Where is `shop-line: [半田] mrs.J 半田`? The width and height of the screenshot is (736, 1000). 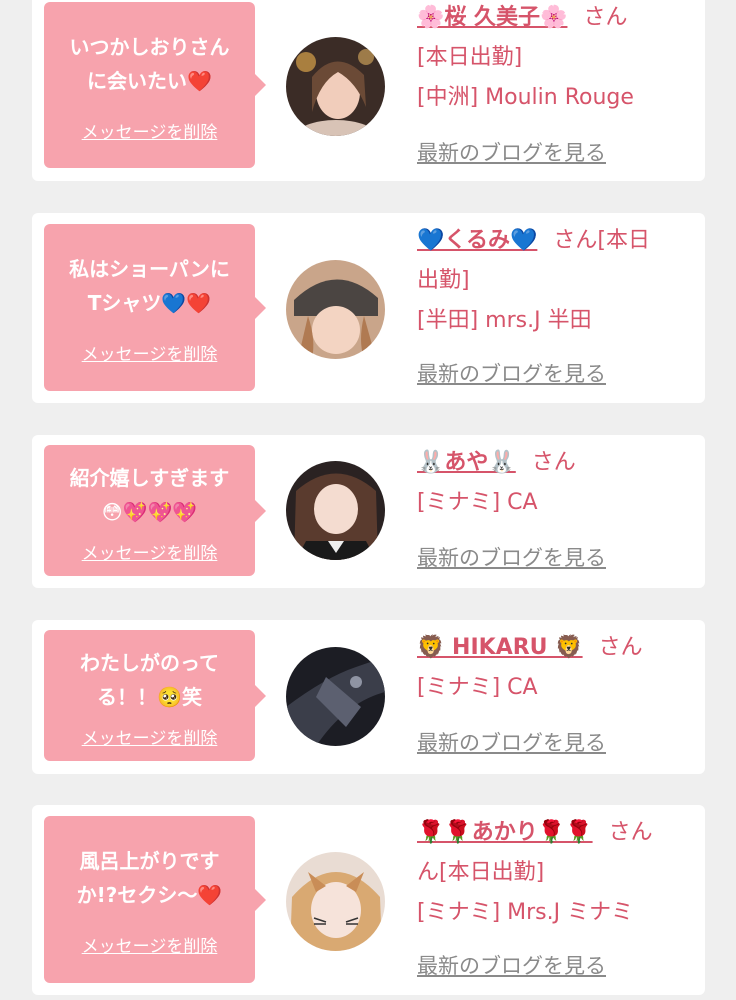
shop-line: [半田] mrs.J 半田 is located at coordinates (504, 320).